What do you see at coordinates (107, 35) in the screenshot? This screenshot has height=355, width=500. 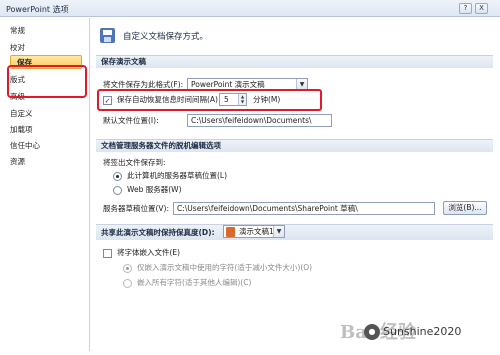 I see `save-disk-icon` at bounding box center [107, 35].